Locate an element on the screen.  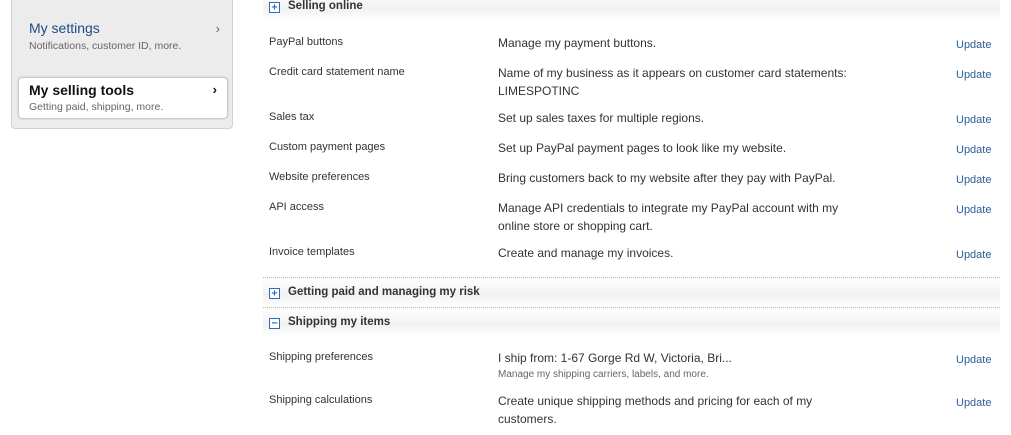
section-header-getting-paid: + Getting paid and managing my risk is located at coordinates (631, 292).